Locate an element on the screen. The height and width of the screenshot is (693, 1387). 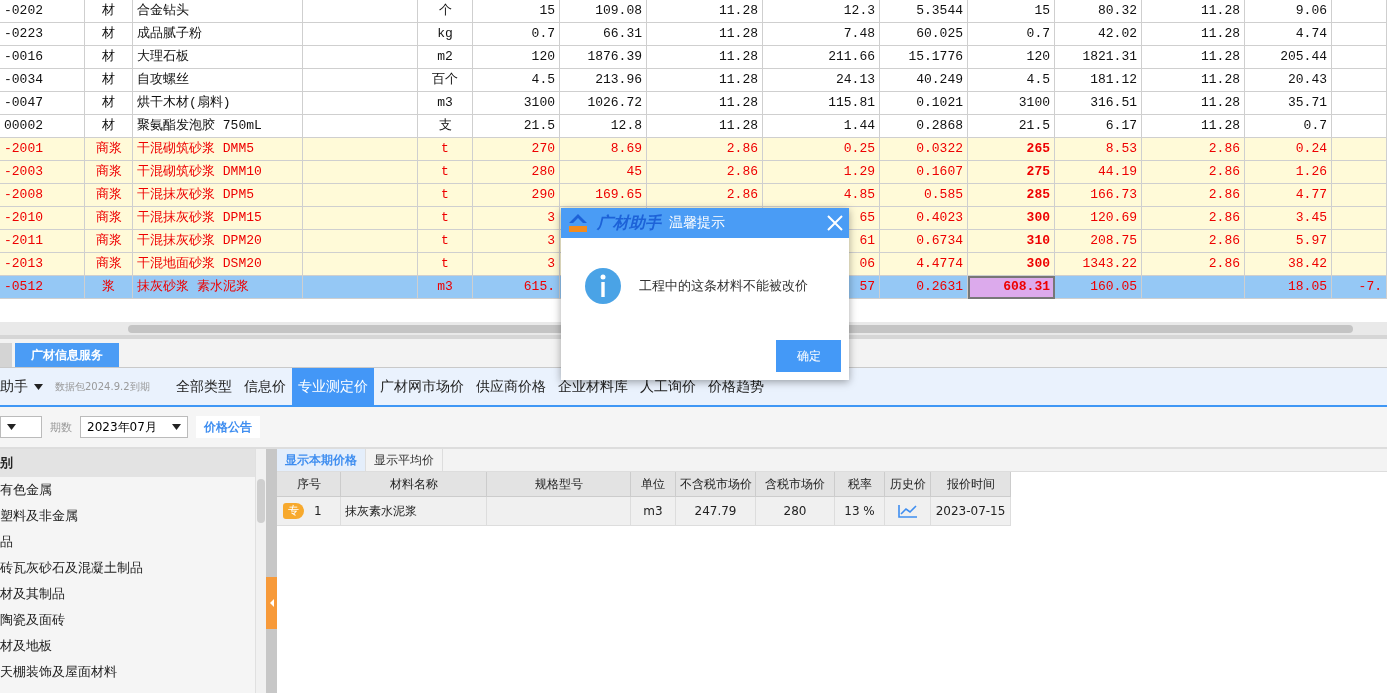
category-item: 有色金属 is located at coordinates (127, 490).